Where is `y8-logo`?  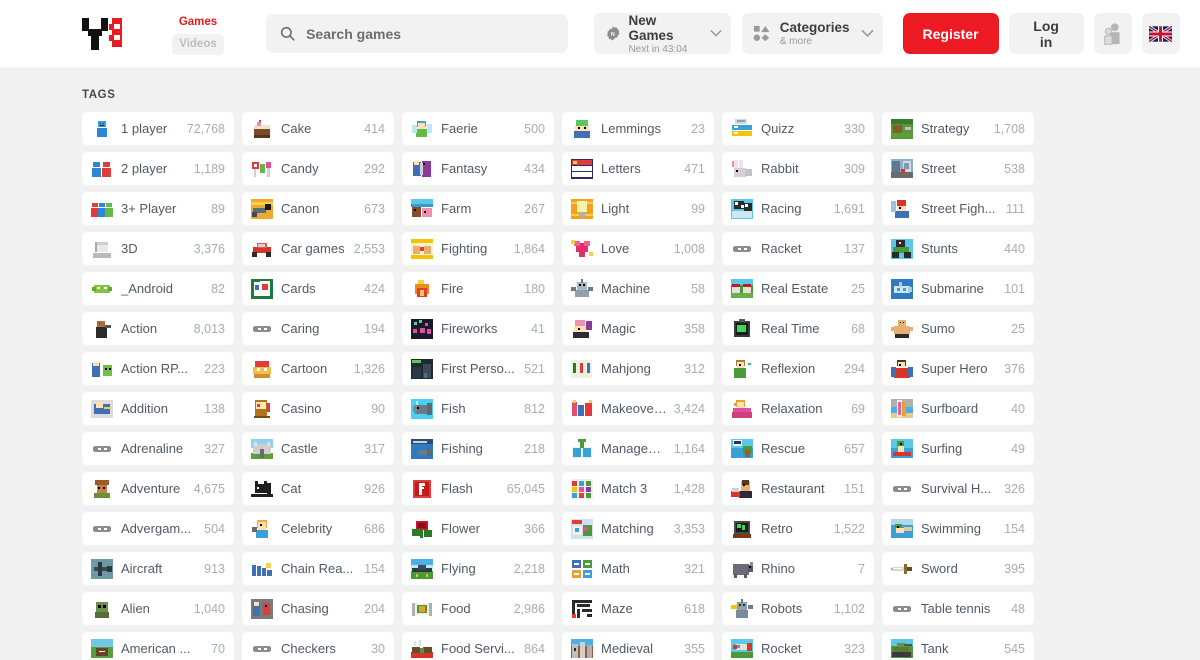 y8-logo is located at coordinates (123, 34).